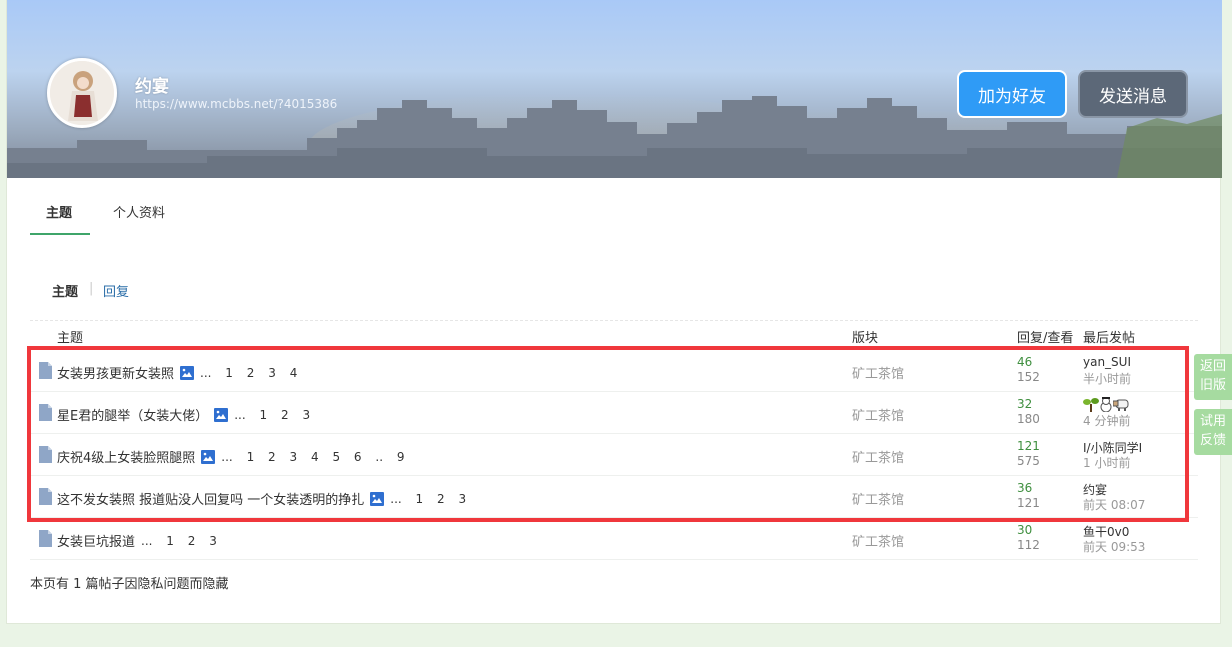 This screenshot has height=647, width=1232. Describe the element at coordinates (1025, 362) in the screenshot. I see `reply-count: 46` at that location.